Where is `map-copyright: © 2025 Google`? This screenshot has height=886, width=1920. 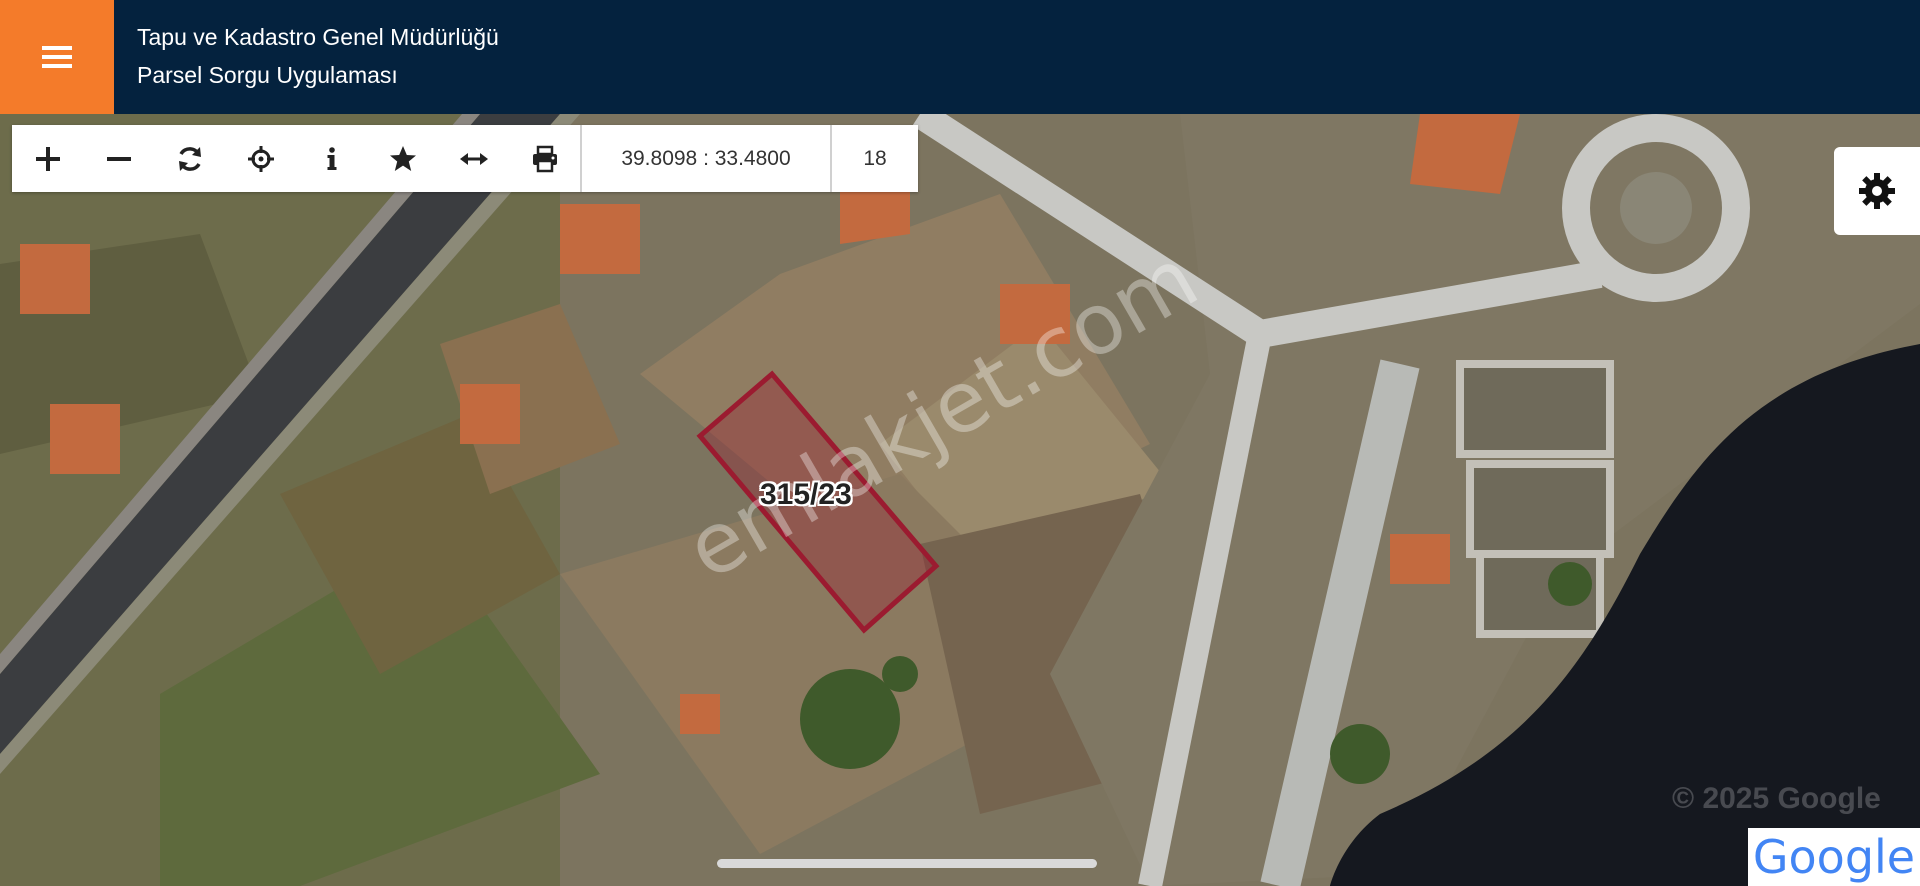
map-copyright: © 2025 Google is located at coordinates (1776, 798).